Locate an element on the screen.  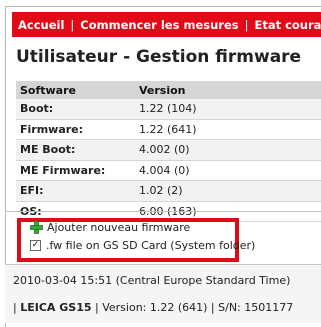
software-name: Boot: is located at coordinates (75, 109).